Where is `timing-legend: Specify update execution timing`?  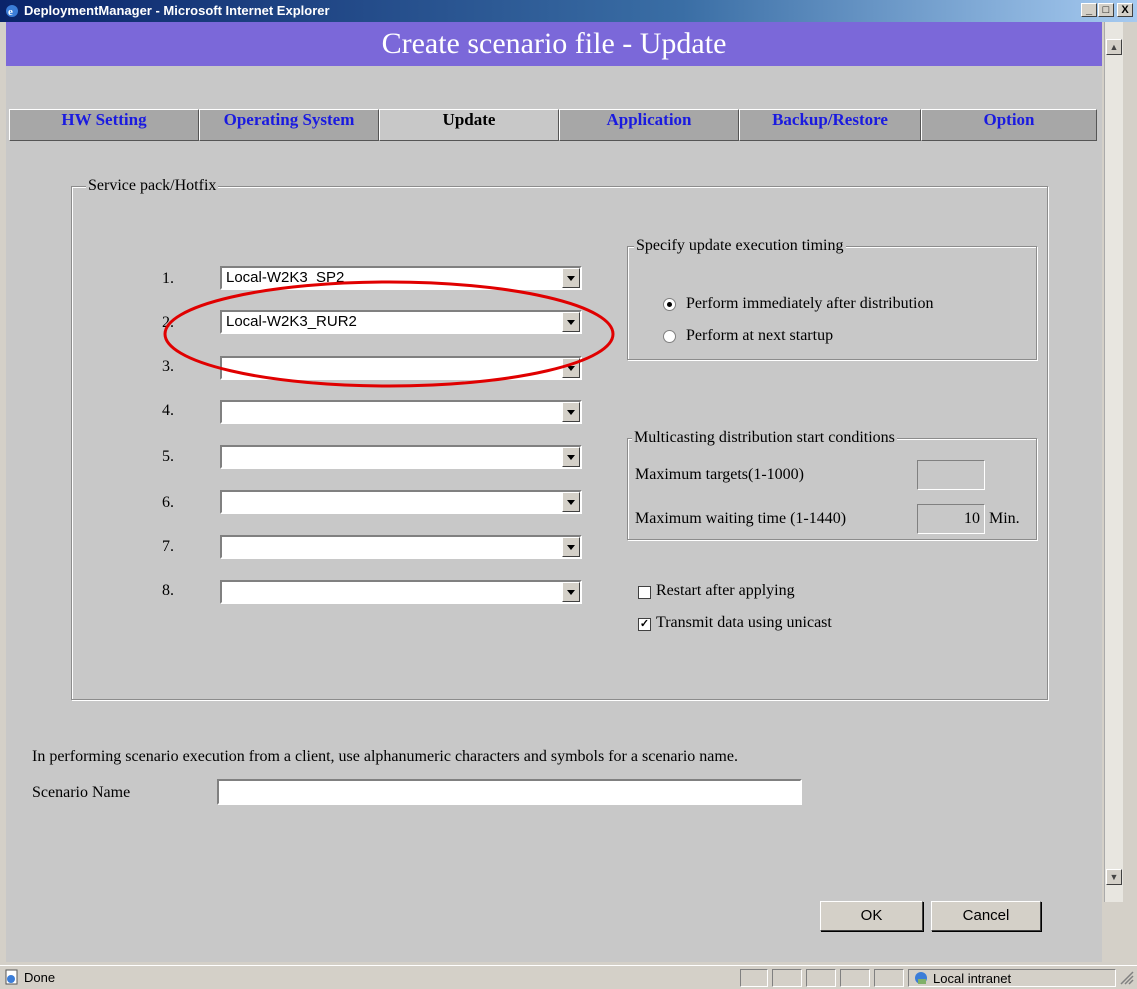
timing-legend: Specify update execution timing is located at coordinates (740, 246).